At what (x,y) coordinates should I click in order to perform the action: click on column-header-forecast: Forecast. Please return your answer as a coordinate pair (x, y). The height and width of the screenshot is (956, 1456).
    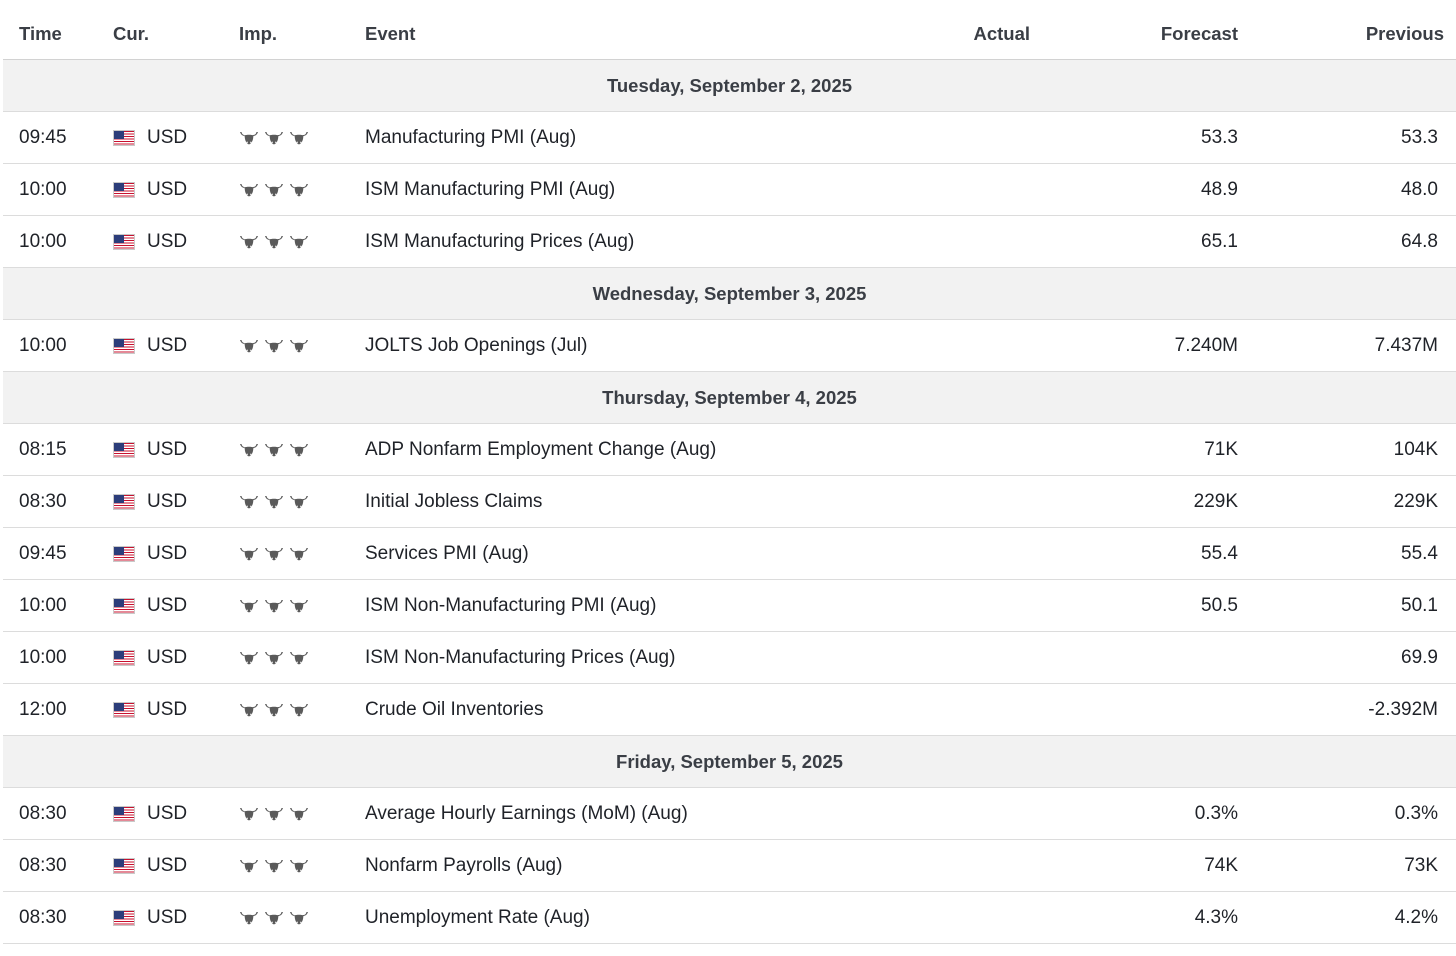
    Looking at the image, I should click on (1199, 33).